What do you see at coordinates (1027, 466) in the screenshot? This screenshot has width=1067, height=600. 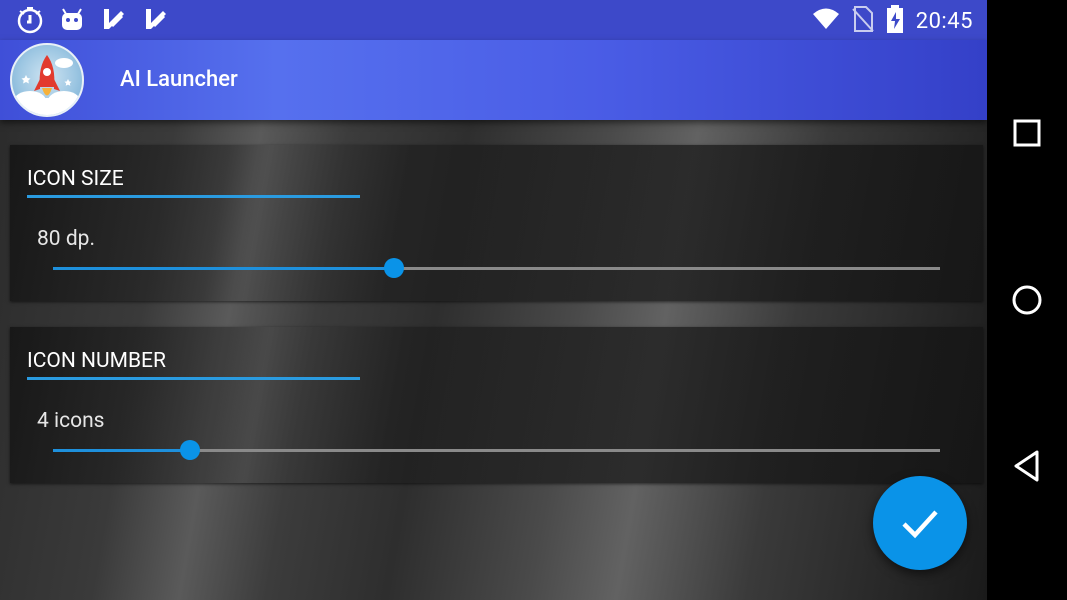 I see `back-icon` at bounding box center [1027, 466].